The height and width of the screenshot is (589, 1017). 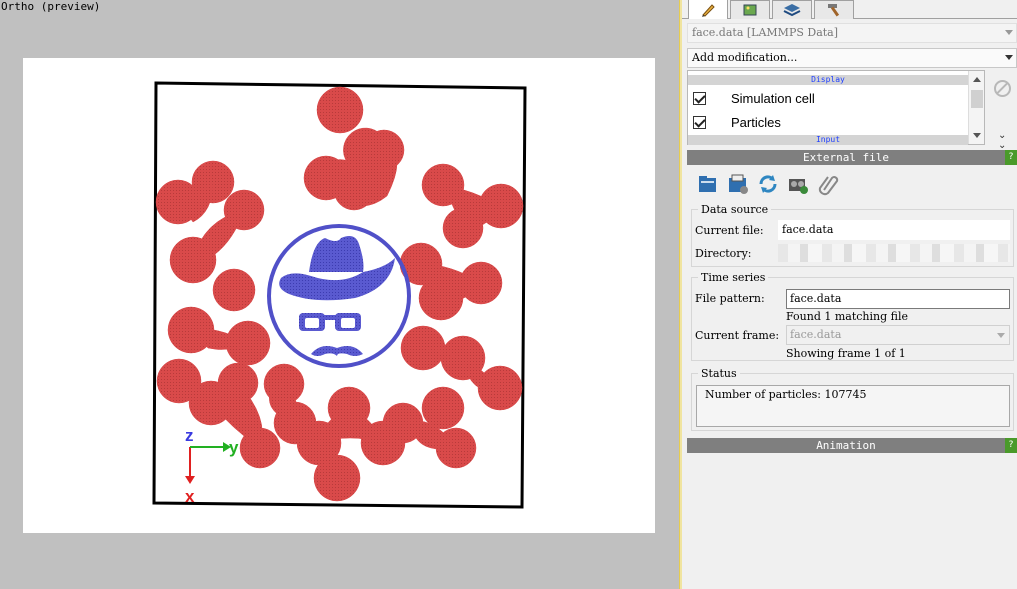 What do you see at coordinates (733, 277) in the screenshot?
I see `time-series-legend: Time series` at bounding box center [733, 277].